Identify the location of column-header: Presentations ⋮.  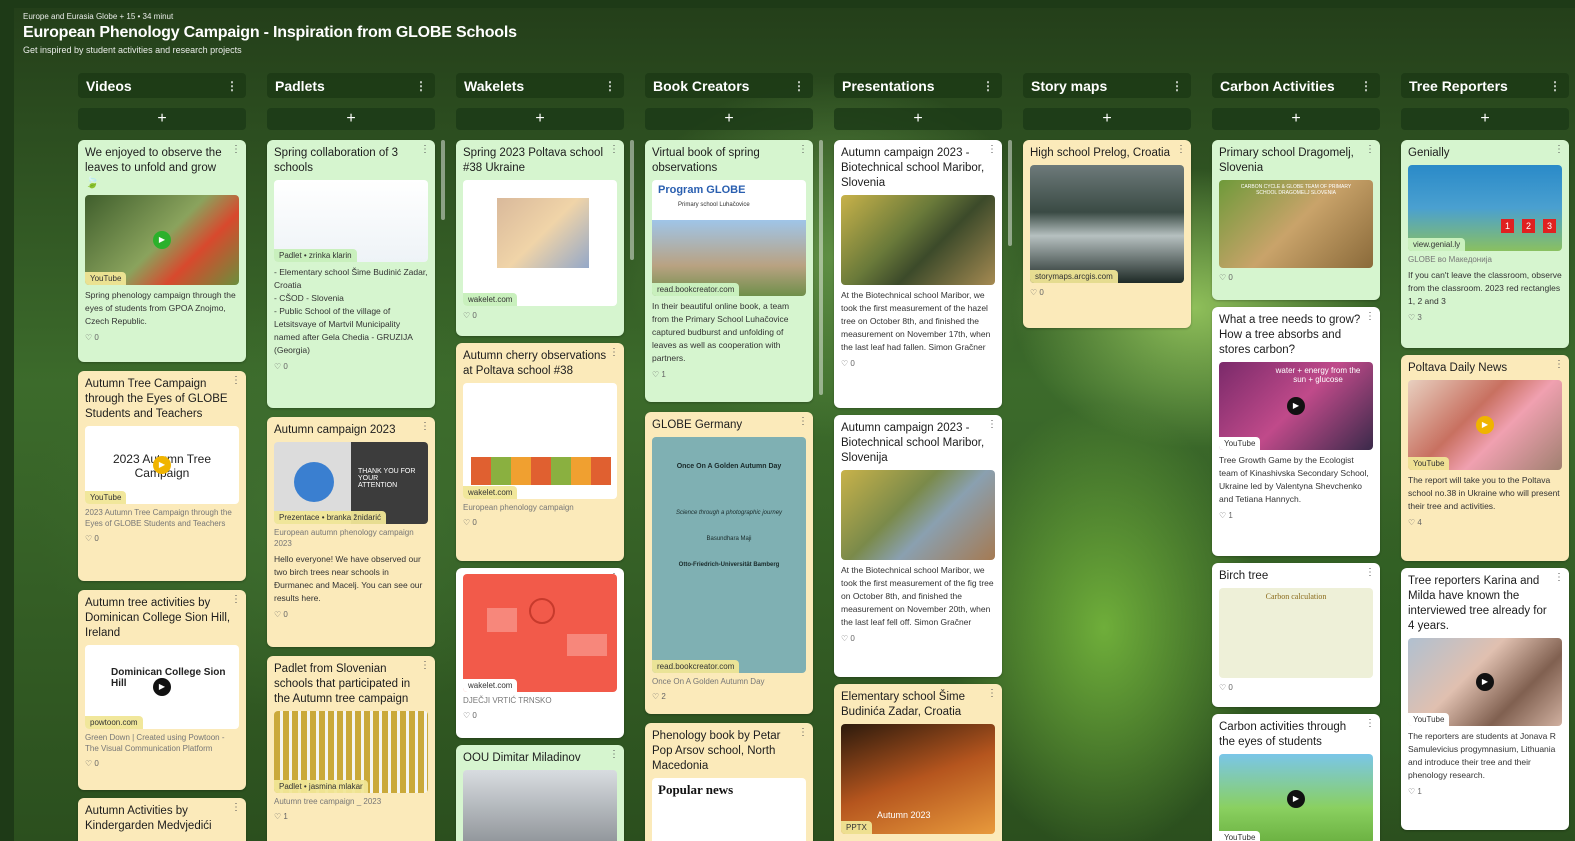
(918, 85).